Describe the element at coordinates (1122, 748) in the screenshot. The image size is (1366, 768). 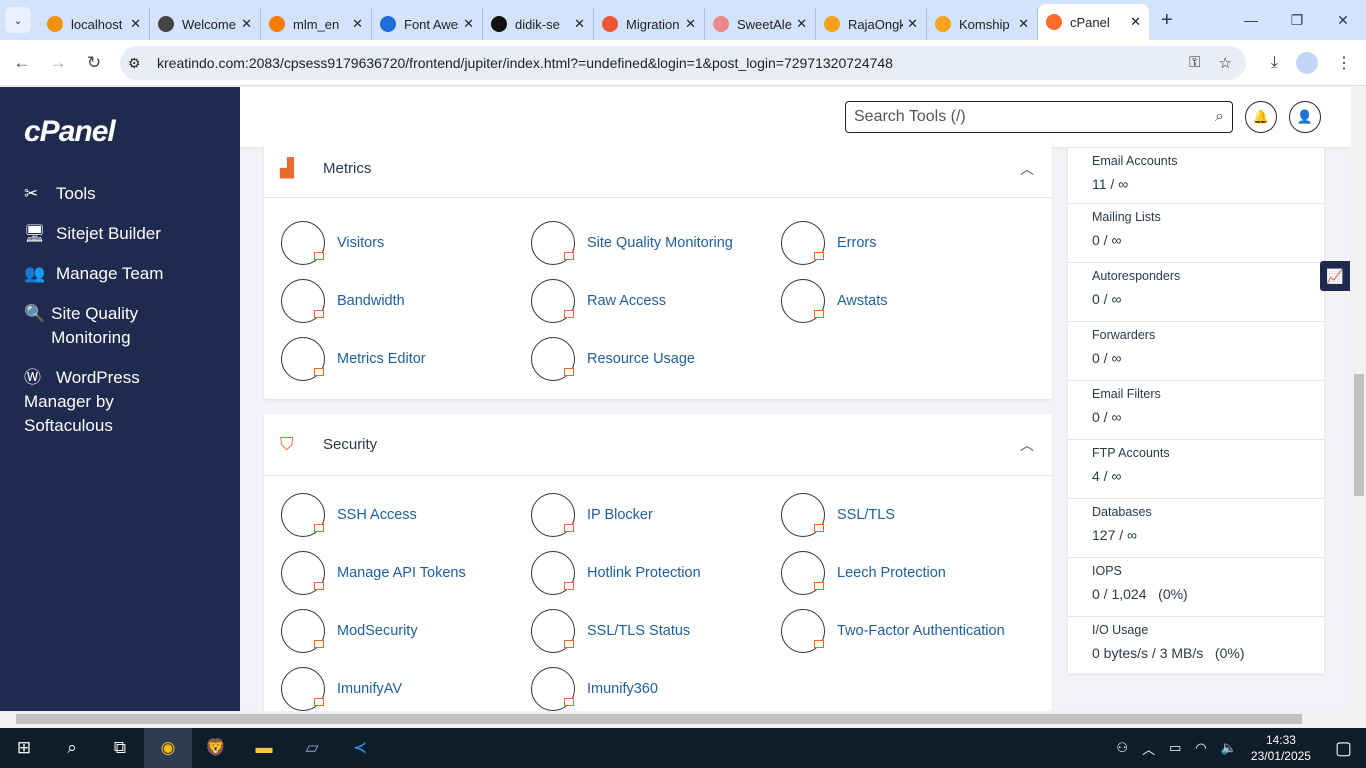
I see `people-icon: ⚇` at that location.